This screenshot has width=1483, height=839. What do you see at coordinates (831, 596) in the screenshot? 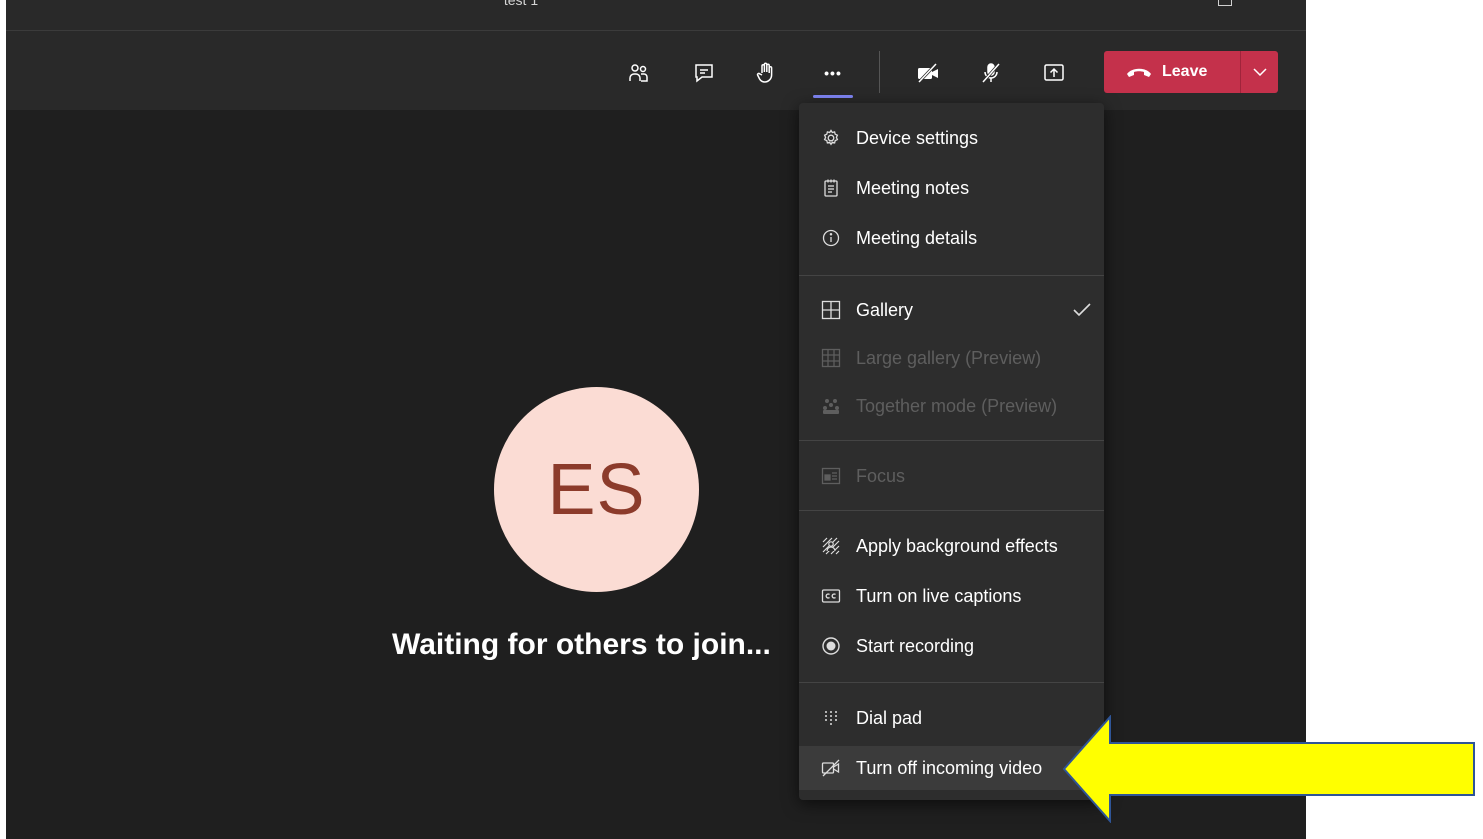
I see `captions-icon` at bounding box center [831, 596].